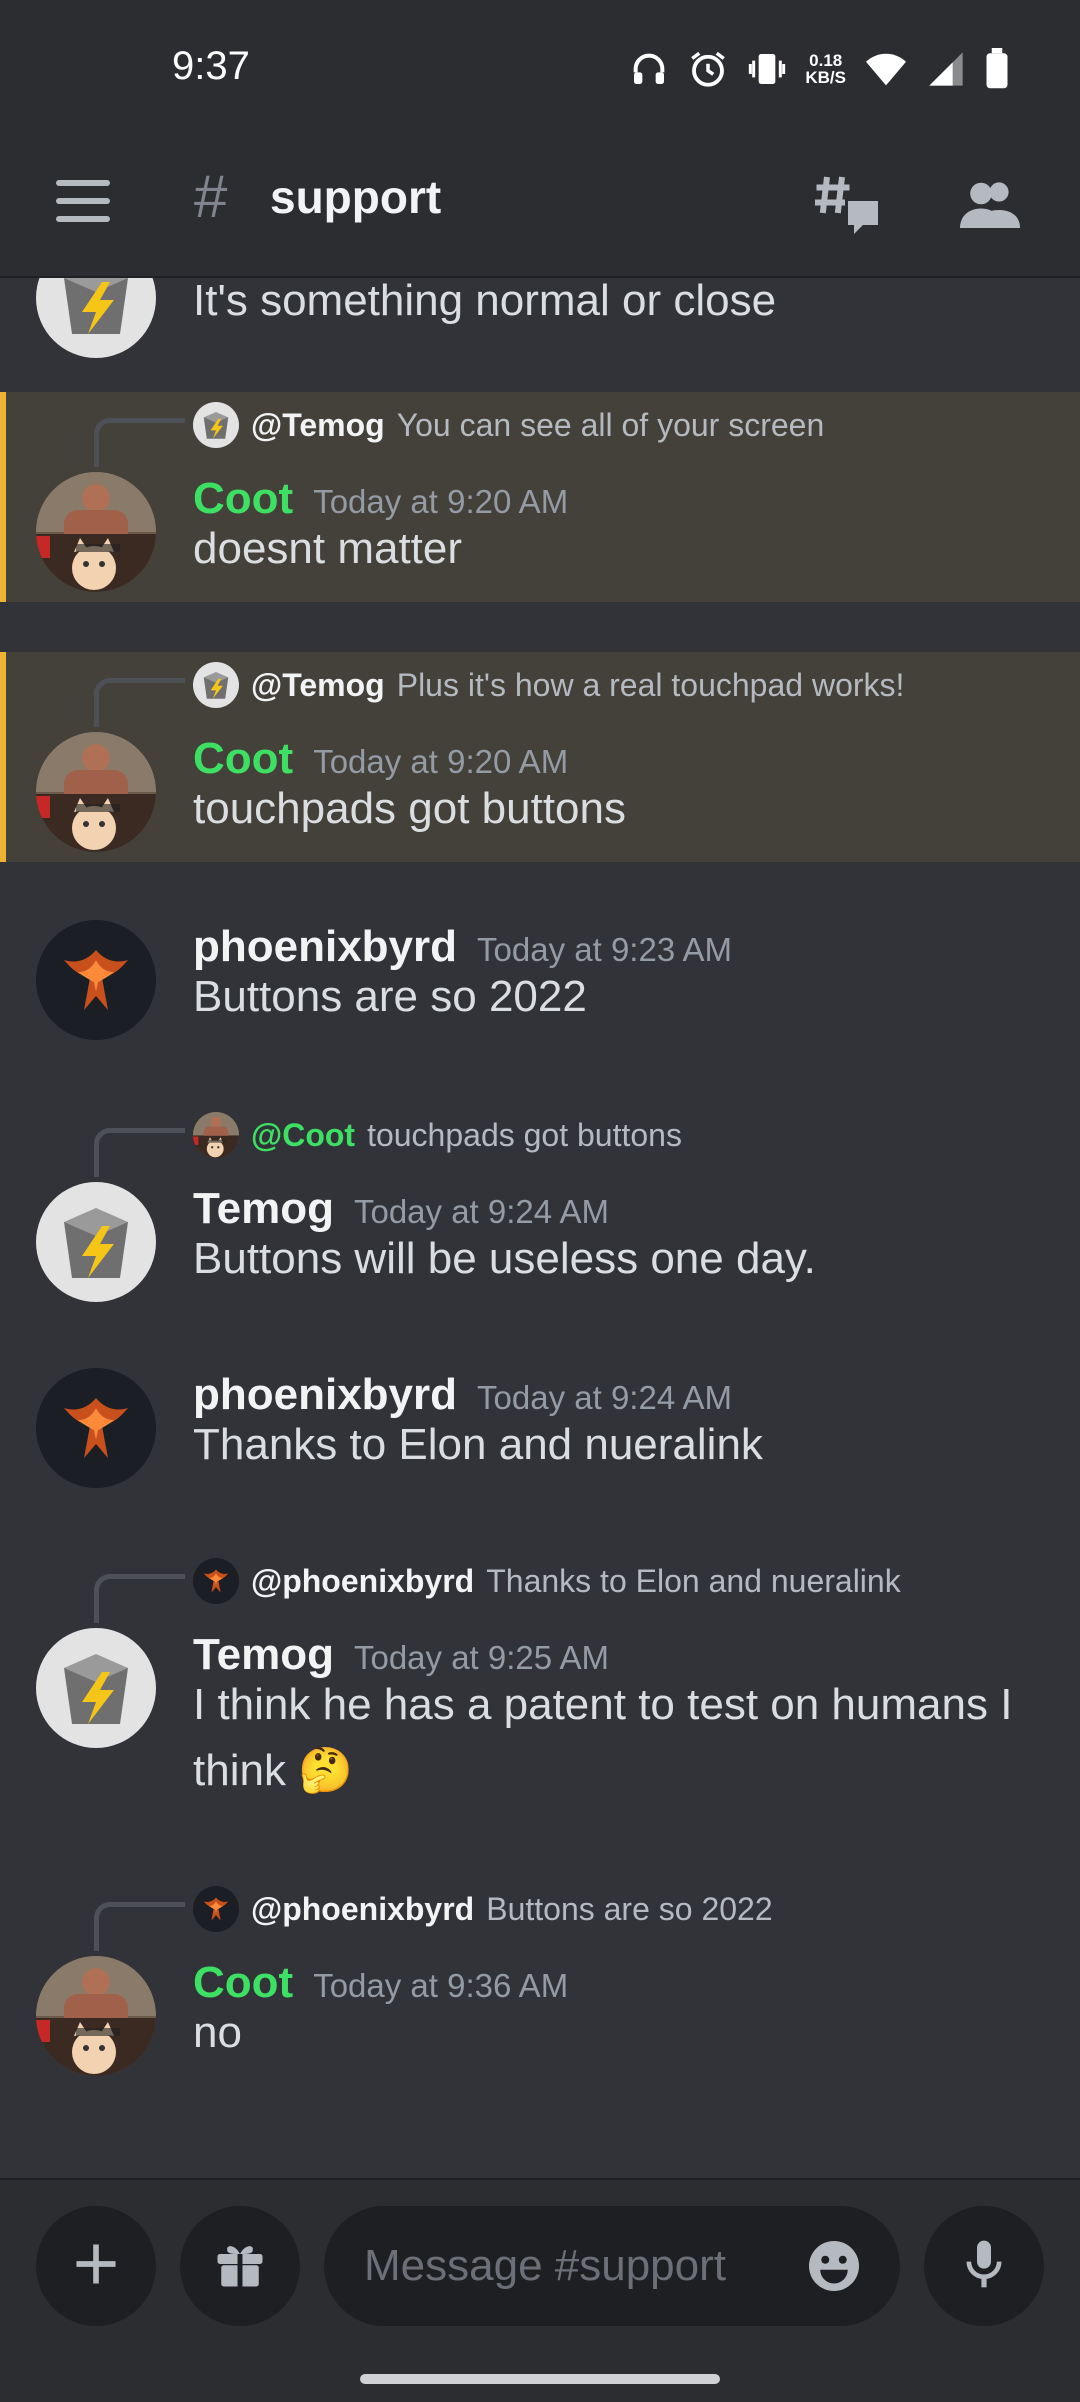  I want to click on message-input-placeholder: Message #support, so click(545, 2265).